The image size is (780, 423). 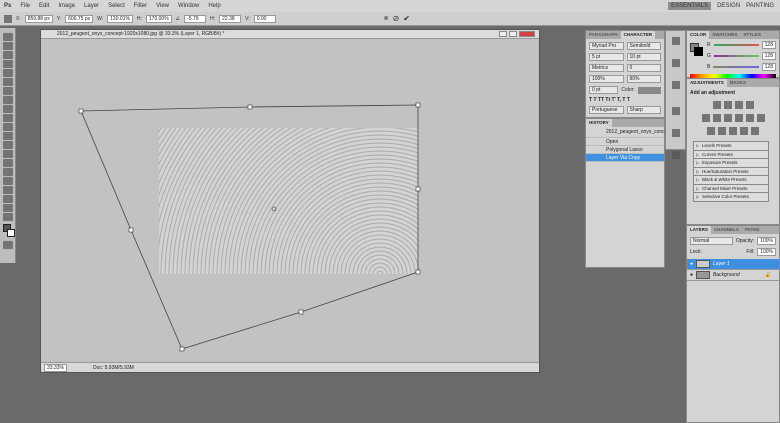 What do you see at coordinates (8, 127) in the screenshot?
I see `eraser-tool-icon` at bounding box center [8, 127].